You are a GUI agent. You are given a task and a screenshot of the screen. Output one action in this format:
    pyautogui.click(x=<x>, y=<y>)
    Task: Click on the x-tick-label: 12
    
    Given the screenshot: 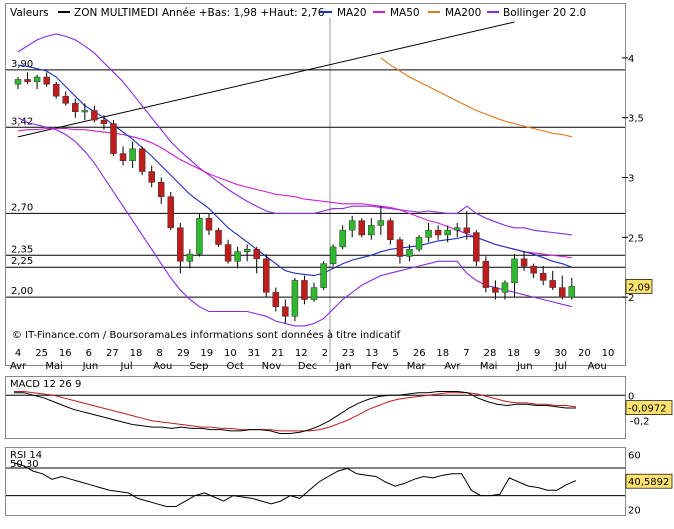 What is the action you would take?
    pyautogui.click(x=301, y=353)
    